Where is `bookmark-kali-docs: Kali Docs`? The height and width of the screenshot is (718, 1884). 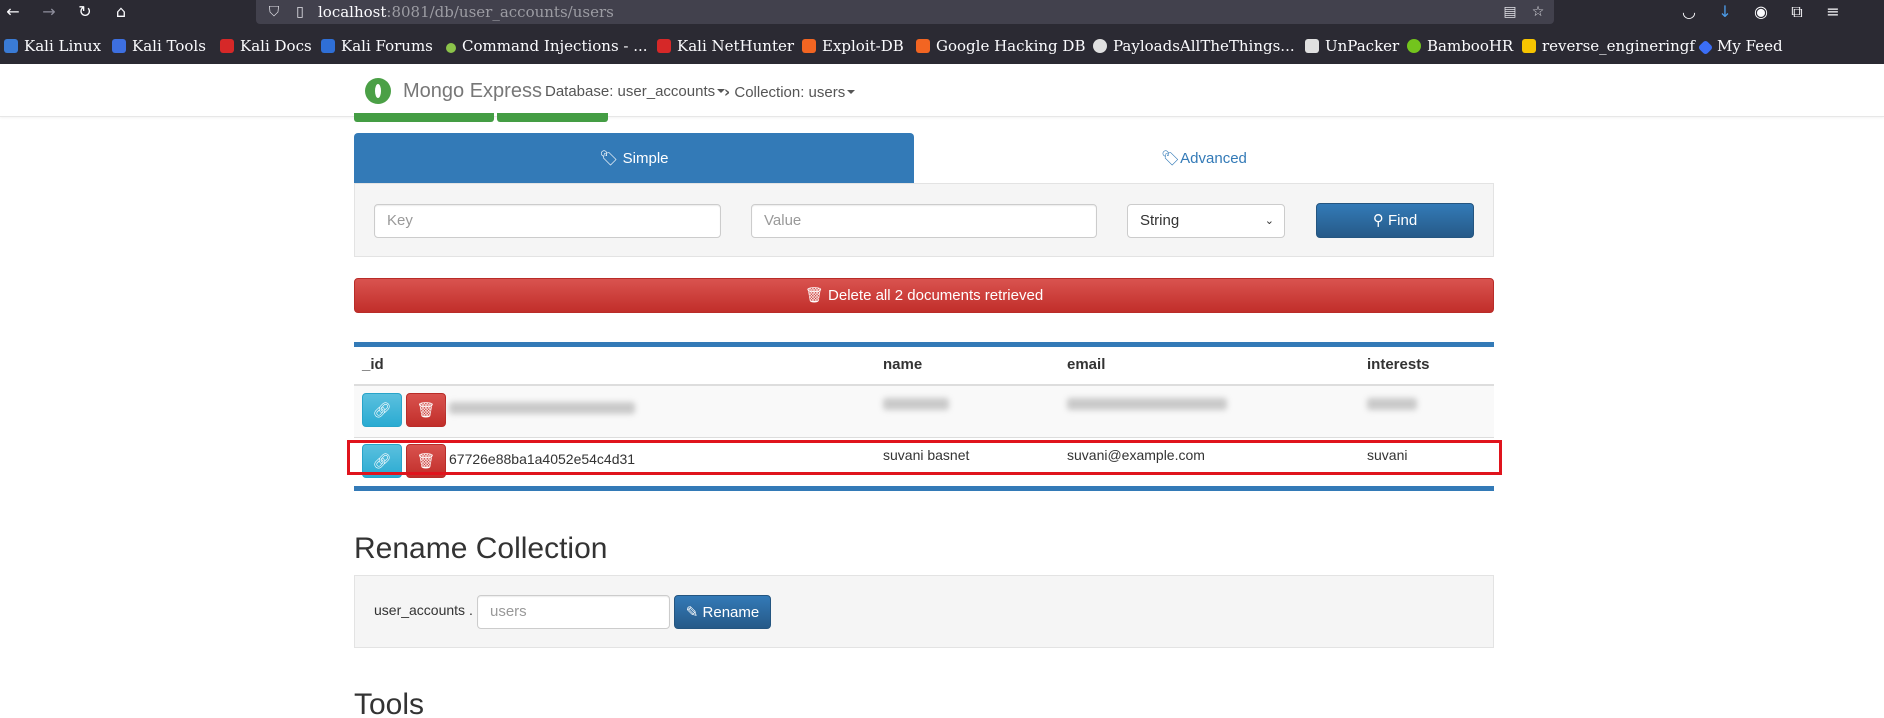 bookmark-kali-docs: Kali Docs is located at coordinates (266, 46).